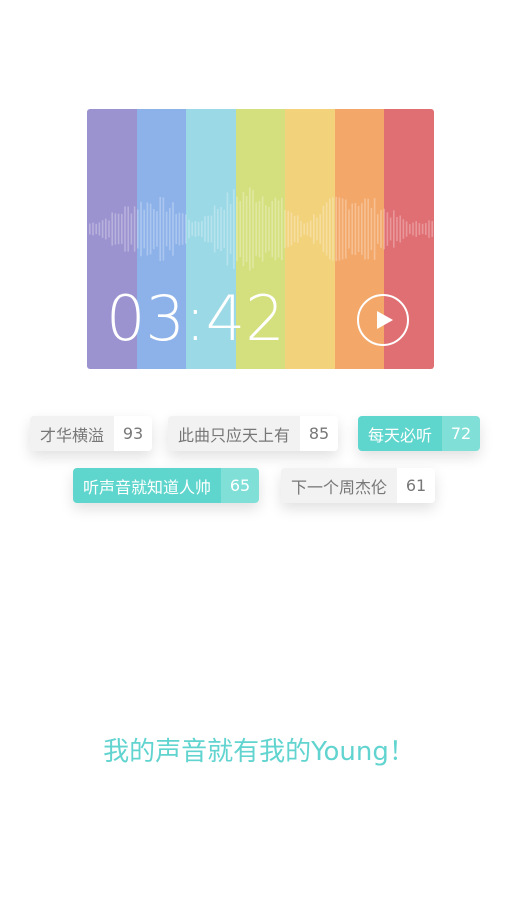  I want to click on play-button, so click(383, 320).